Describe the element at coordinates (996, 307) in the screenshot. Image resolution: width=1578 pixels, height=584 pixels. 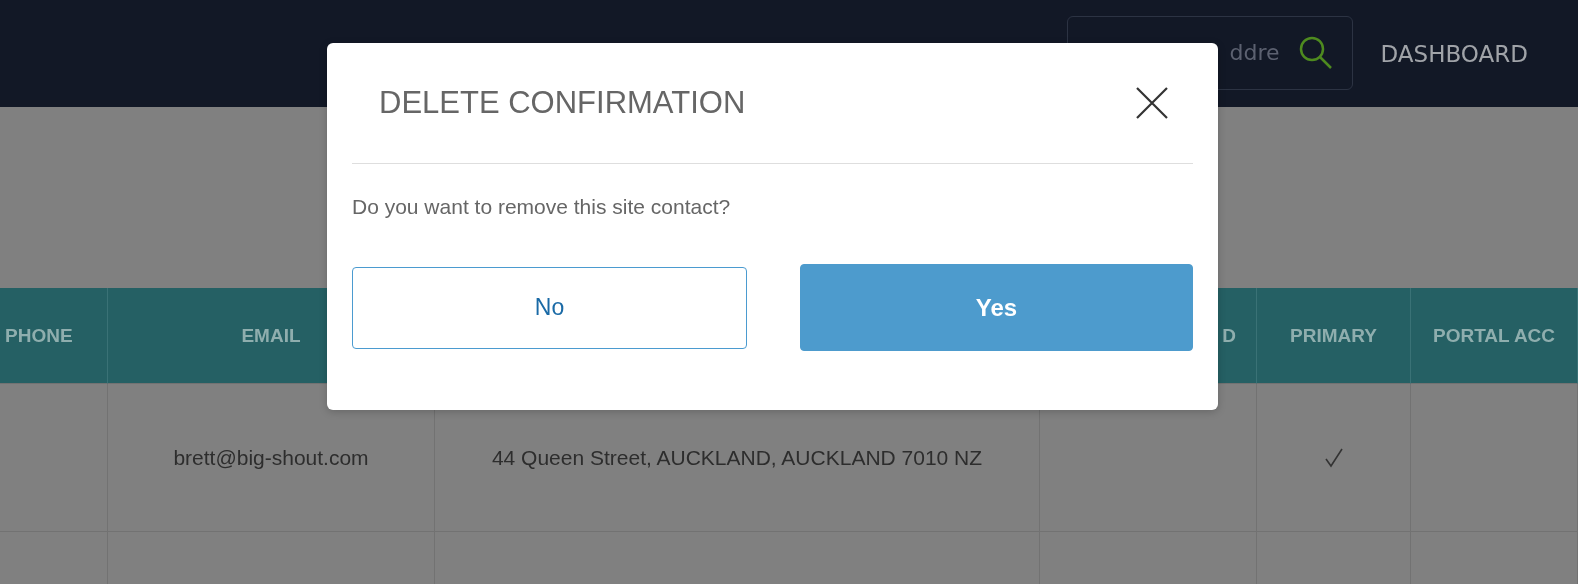
I see `confirm-button: Yes` at that location.